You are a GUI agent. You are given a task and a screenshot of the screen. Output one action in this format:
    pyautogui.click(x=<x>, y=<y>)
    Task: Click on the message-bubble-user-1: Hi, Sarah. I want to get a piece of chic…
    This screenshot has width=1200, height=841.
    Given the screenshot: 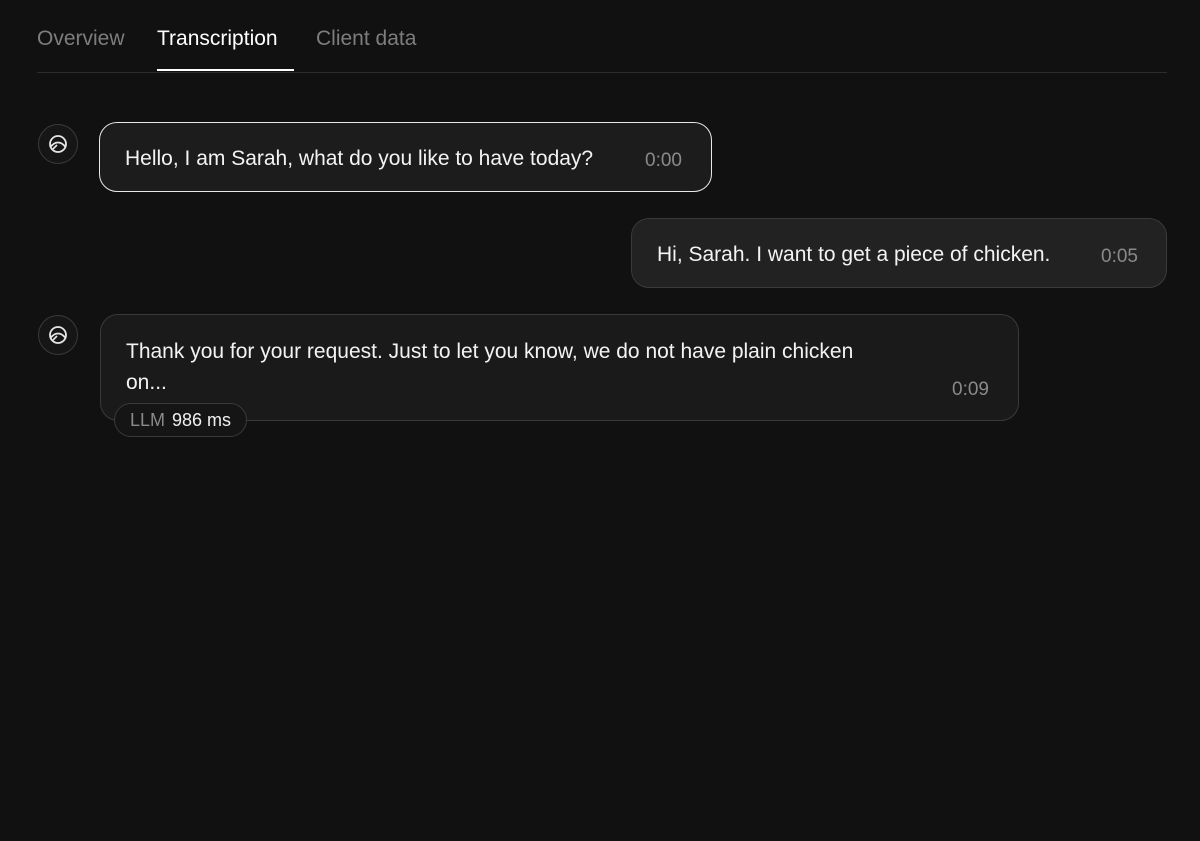 What is the action you would take?
    pyautogui.click(x=899, y=253)
    